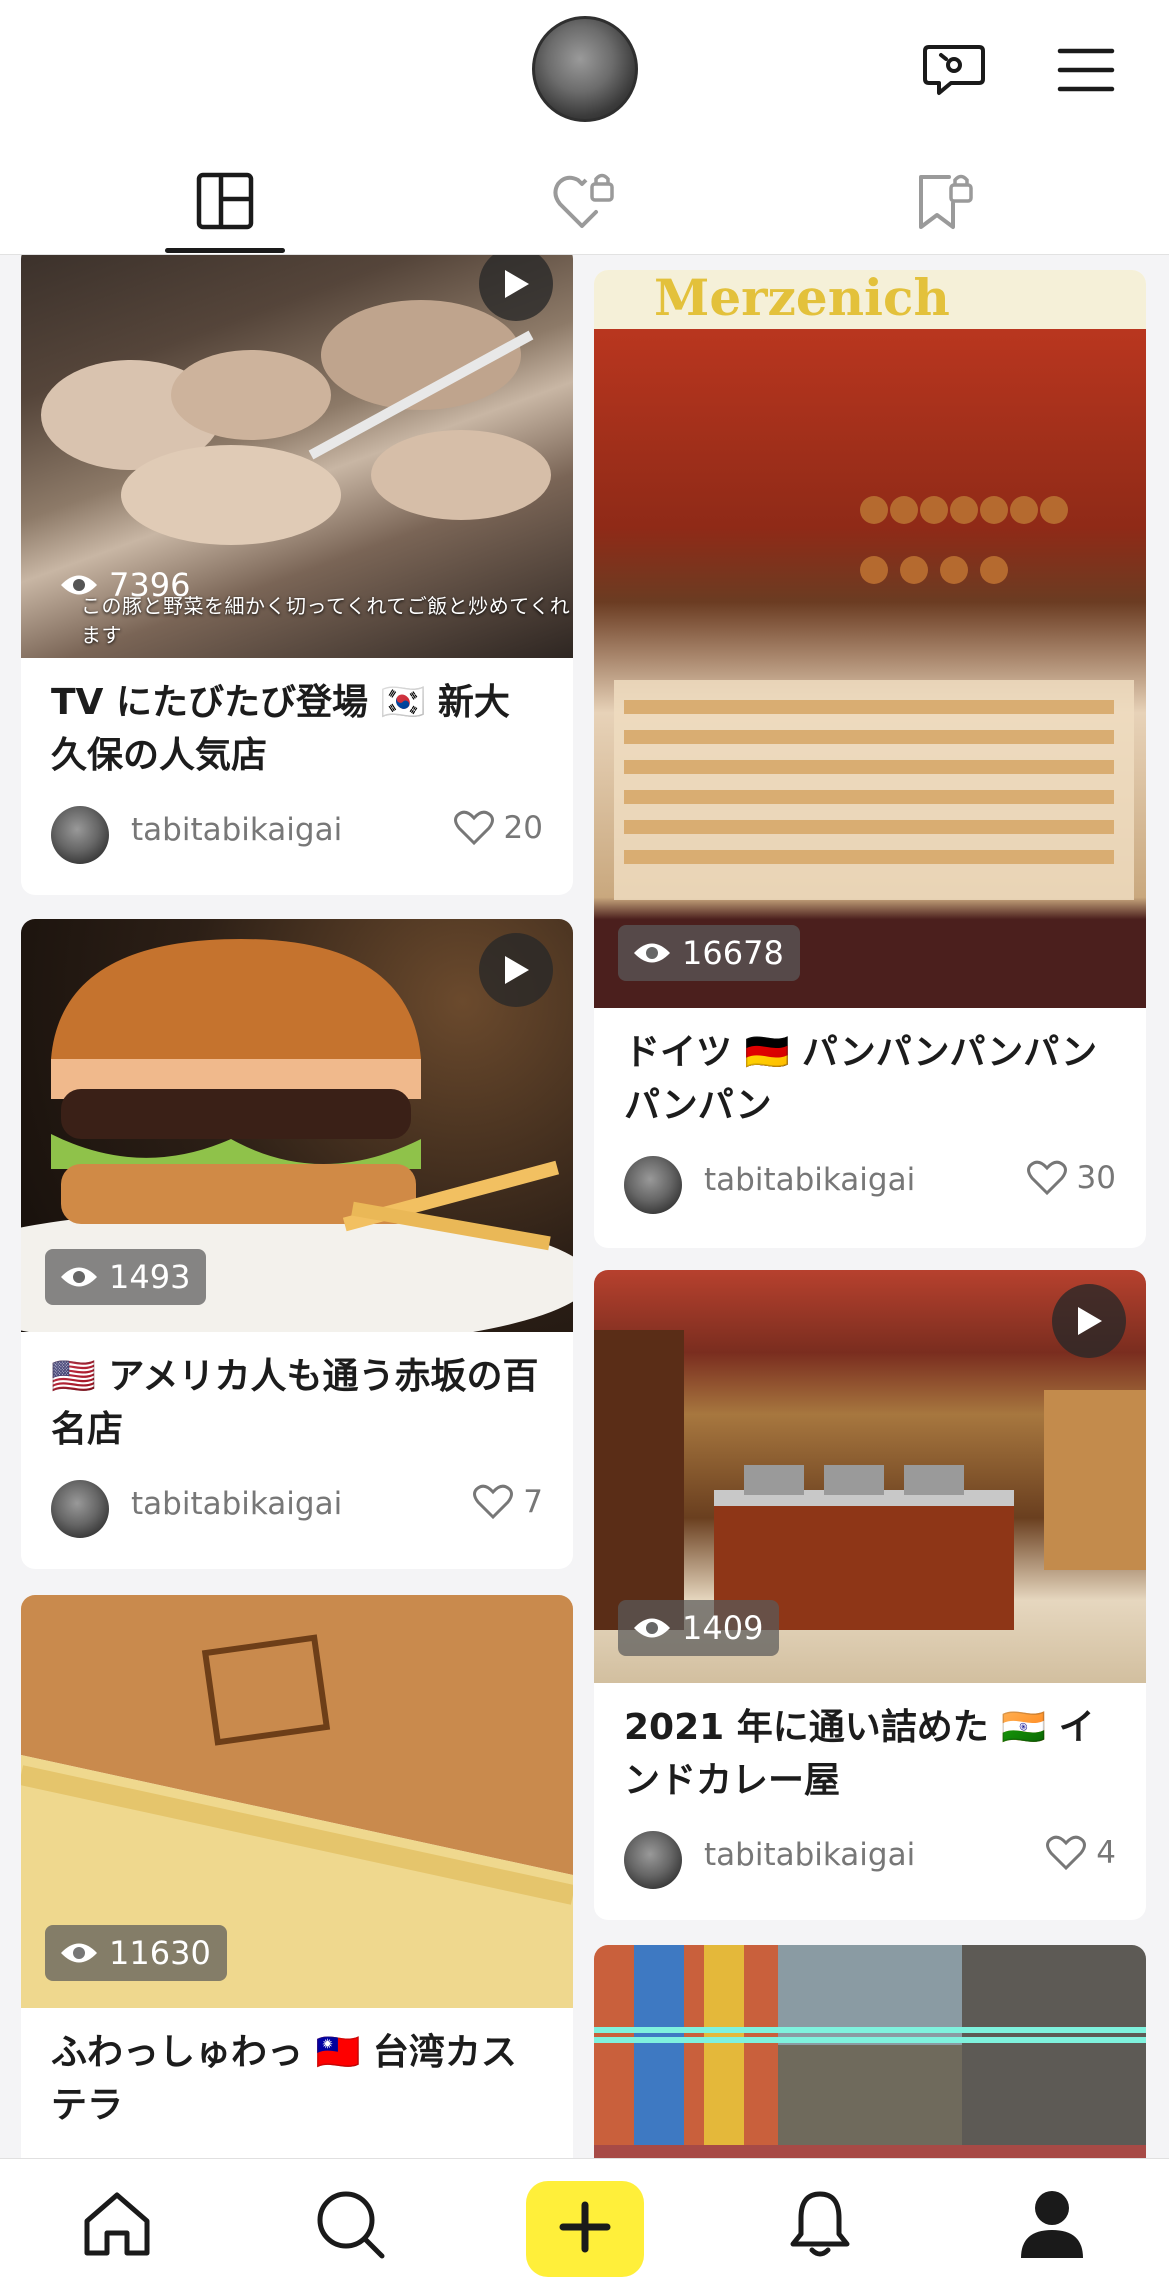 The width and height of the screenshot is (1169, 2289). I want to click on bottom-nav, so click(584, 2223).